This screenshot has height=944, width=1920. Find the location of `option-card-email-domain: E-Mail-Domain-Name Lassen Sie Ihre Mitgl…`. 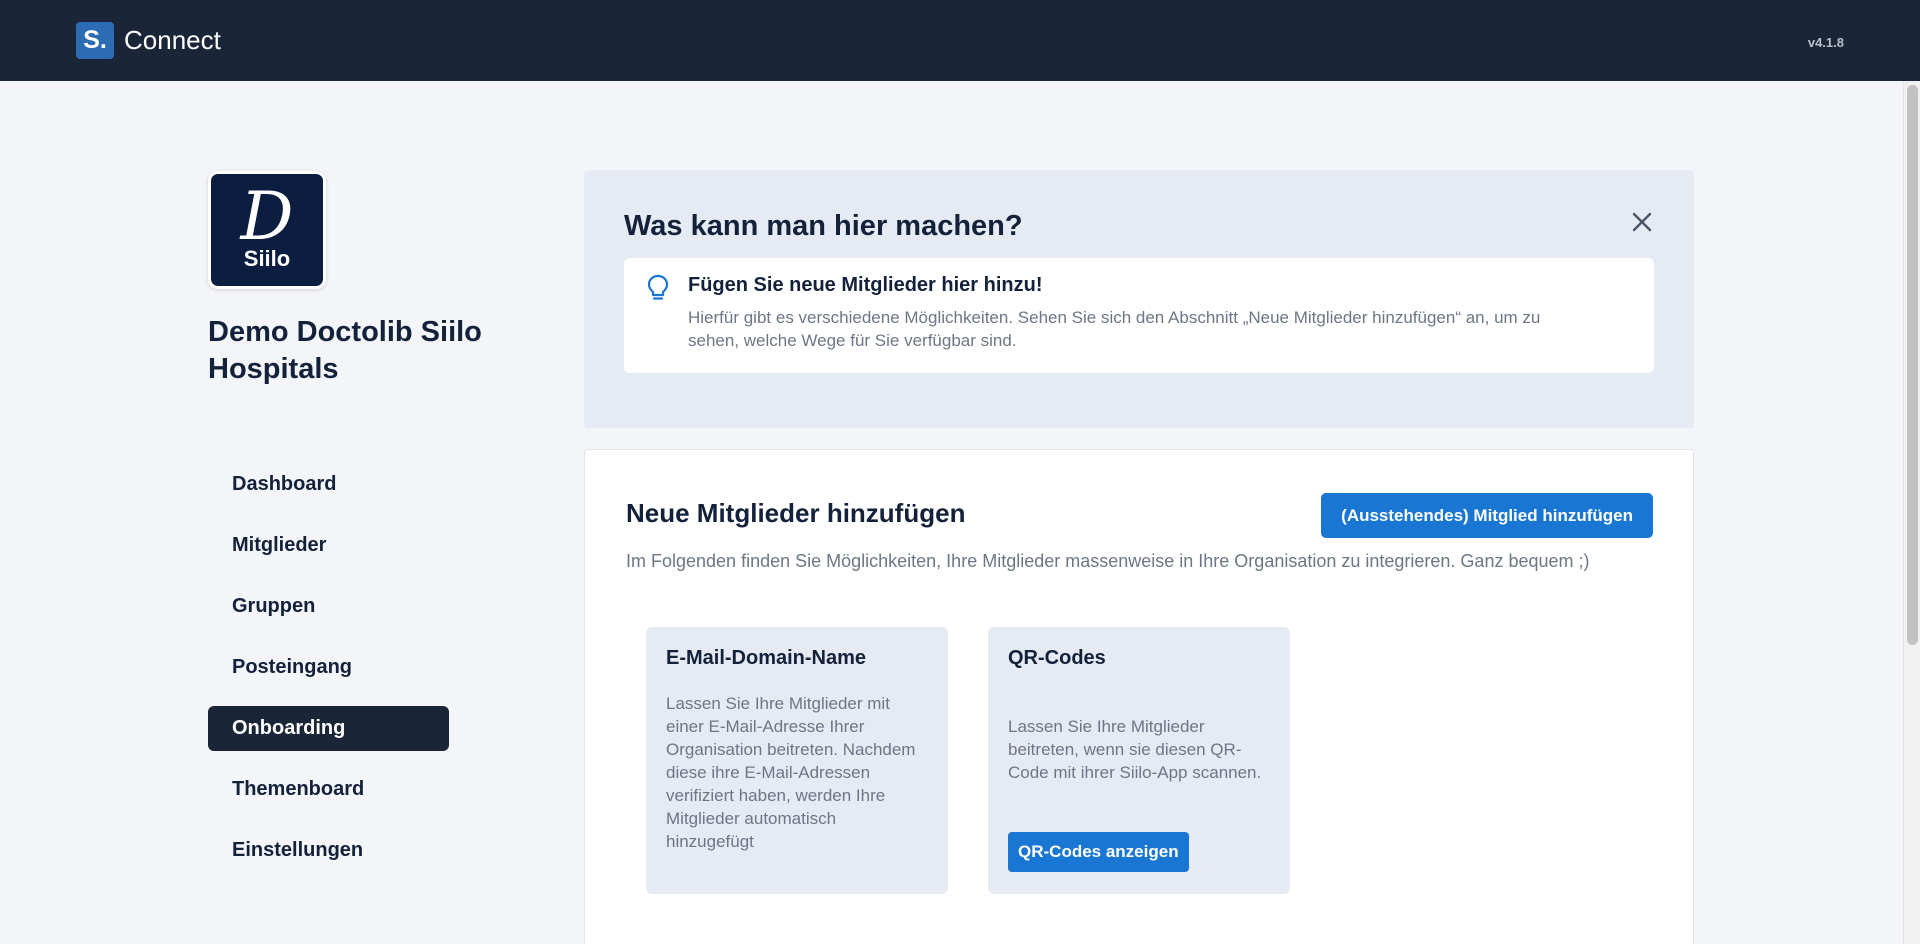

option-card-email-domain: E-Mail-Domain-Name Lassen Sie Ihre Mitgl… is located at coordinates (797, 760).